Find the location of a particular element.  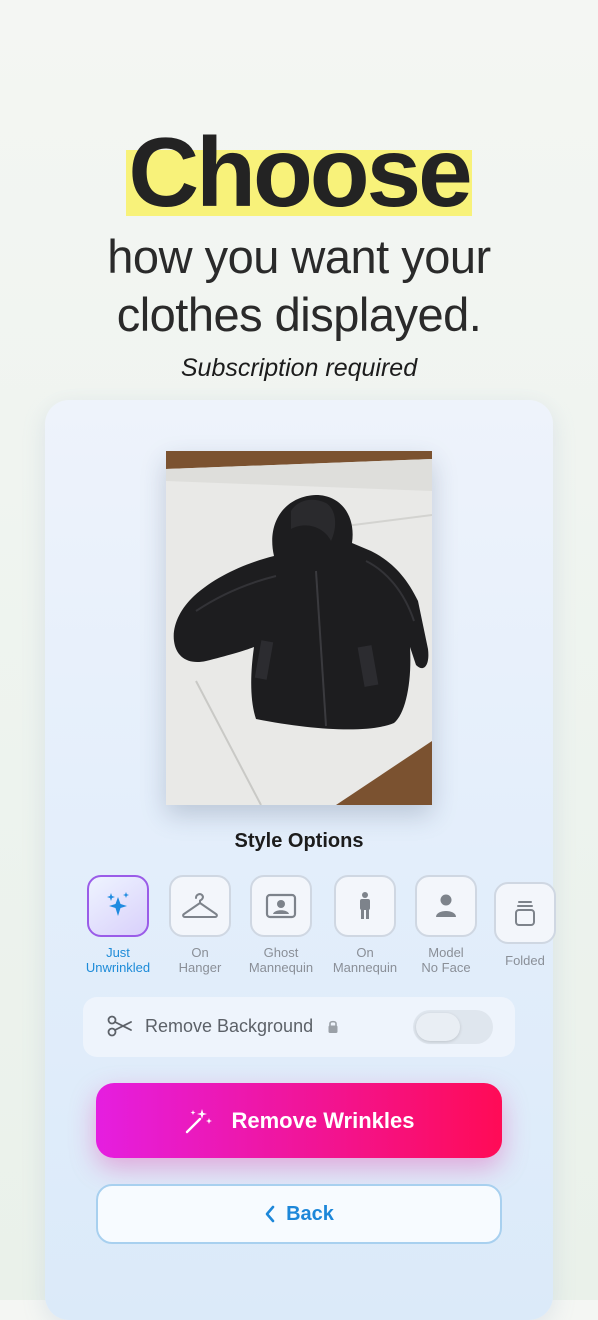

magic-wand-icon is located at coordinates (199, 1120).